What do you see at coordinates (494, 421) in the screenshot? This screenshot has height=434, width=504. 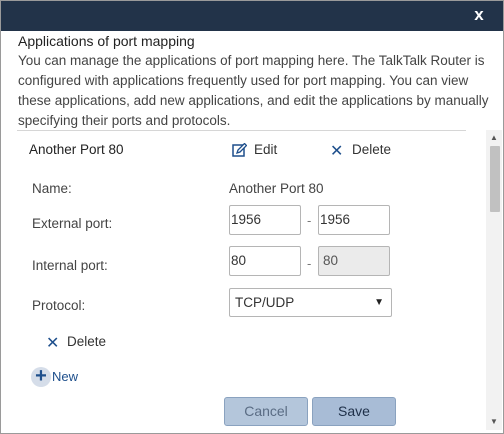 I see `scroll-down-arrow-icon: ▼` at bounding box center [494, 421].